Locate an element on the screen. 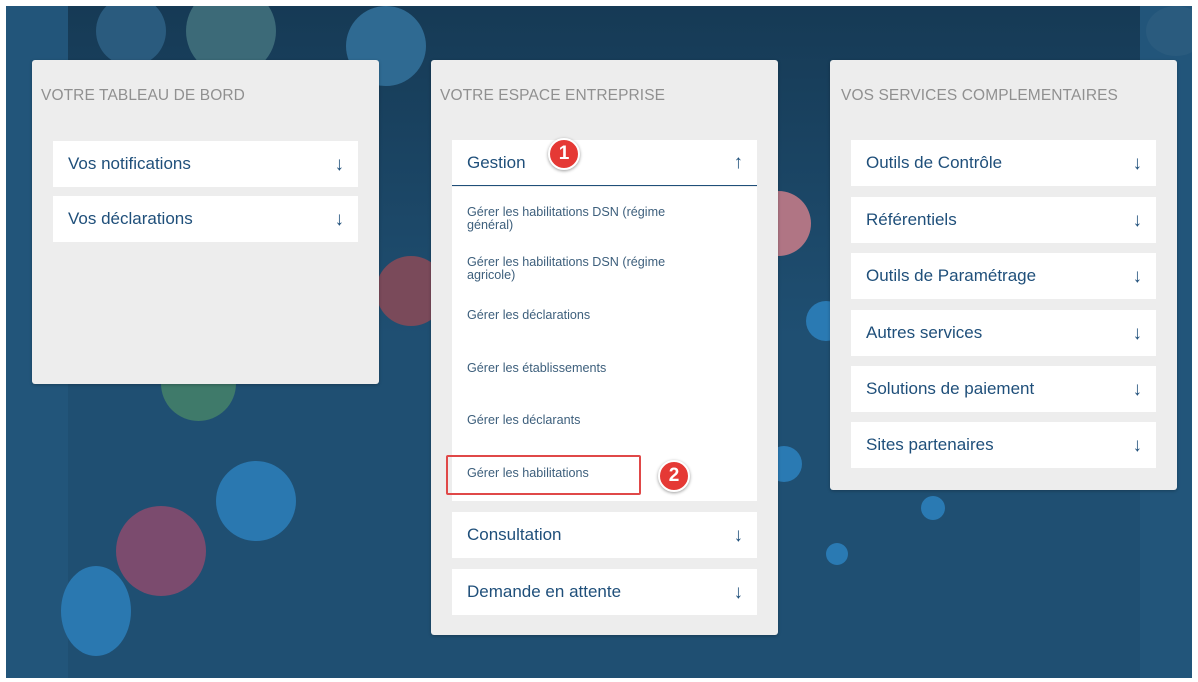 Image resolution: width=1198 pixels, height=682 pixels. dashboard-panel-title: VOTRE TABLEAU DE BORD is located at coordinates (143, 95).